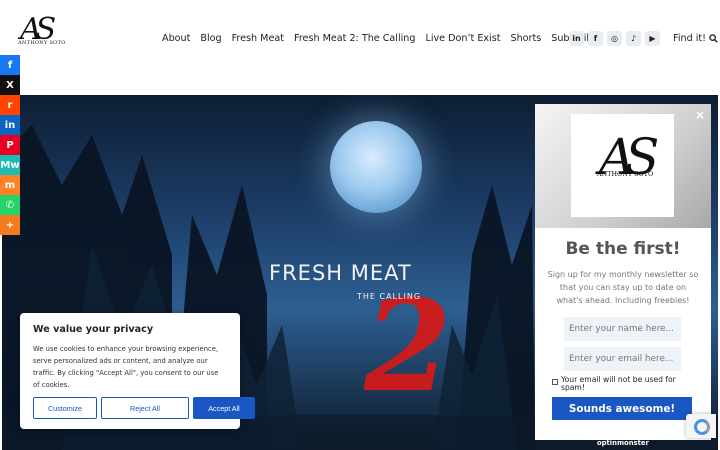 The image size is (720, 450). I want to click on optinmonster-brand: optinmonster, so click(623, 443).